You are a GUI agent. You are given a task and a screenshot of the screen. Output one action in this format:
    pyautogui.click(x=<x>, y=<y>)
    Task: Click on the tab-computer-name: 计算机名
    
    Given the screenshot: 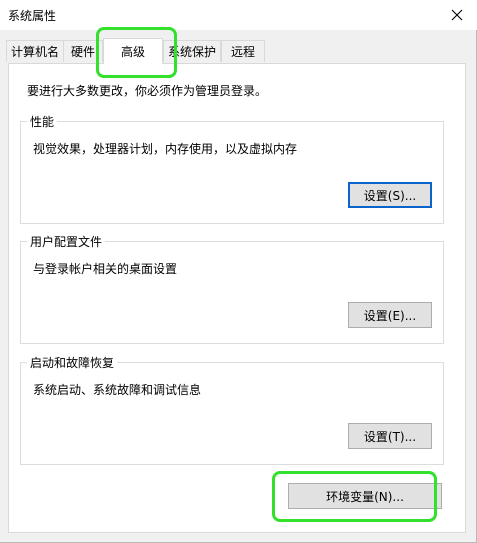 What is the action you would take?
    pyautogui.click(x=35, y=51)
    